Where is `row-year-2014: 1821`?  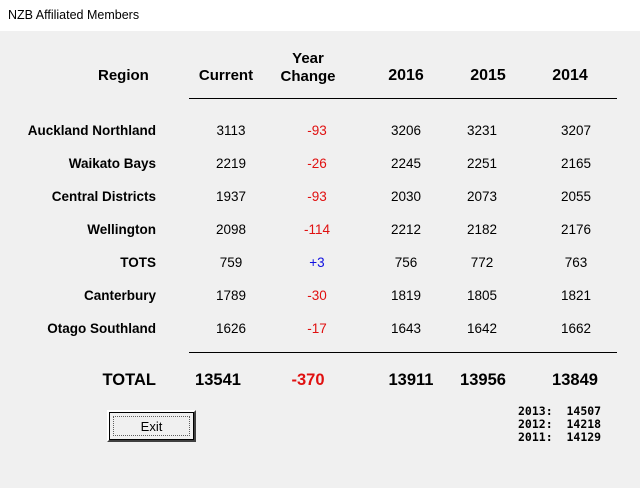 row-year-2014: 1821 is located at coordinates (576, 295).